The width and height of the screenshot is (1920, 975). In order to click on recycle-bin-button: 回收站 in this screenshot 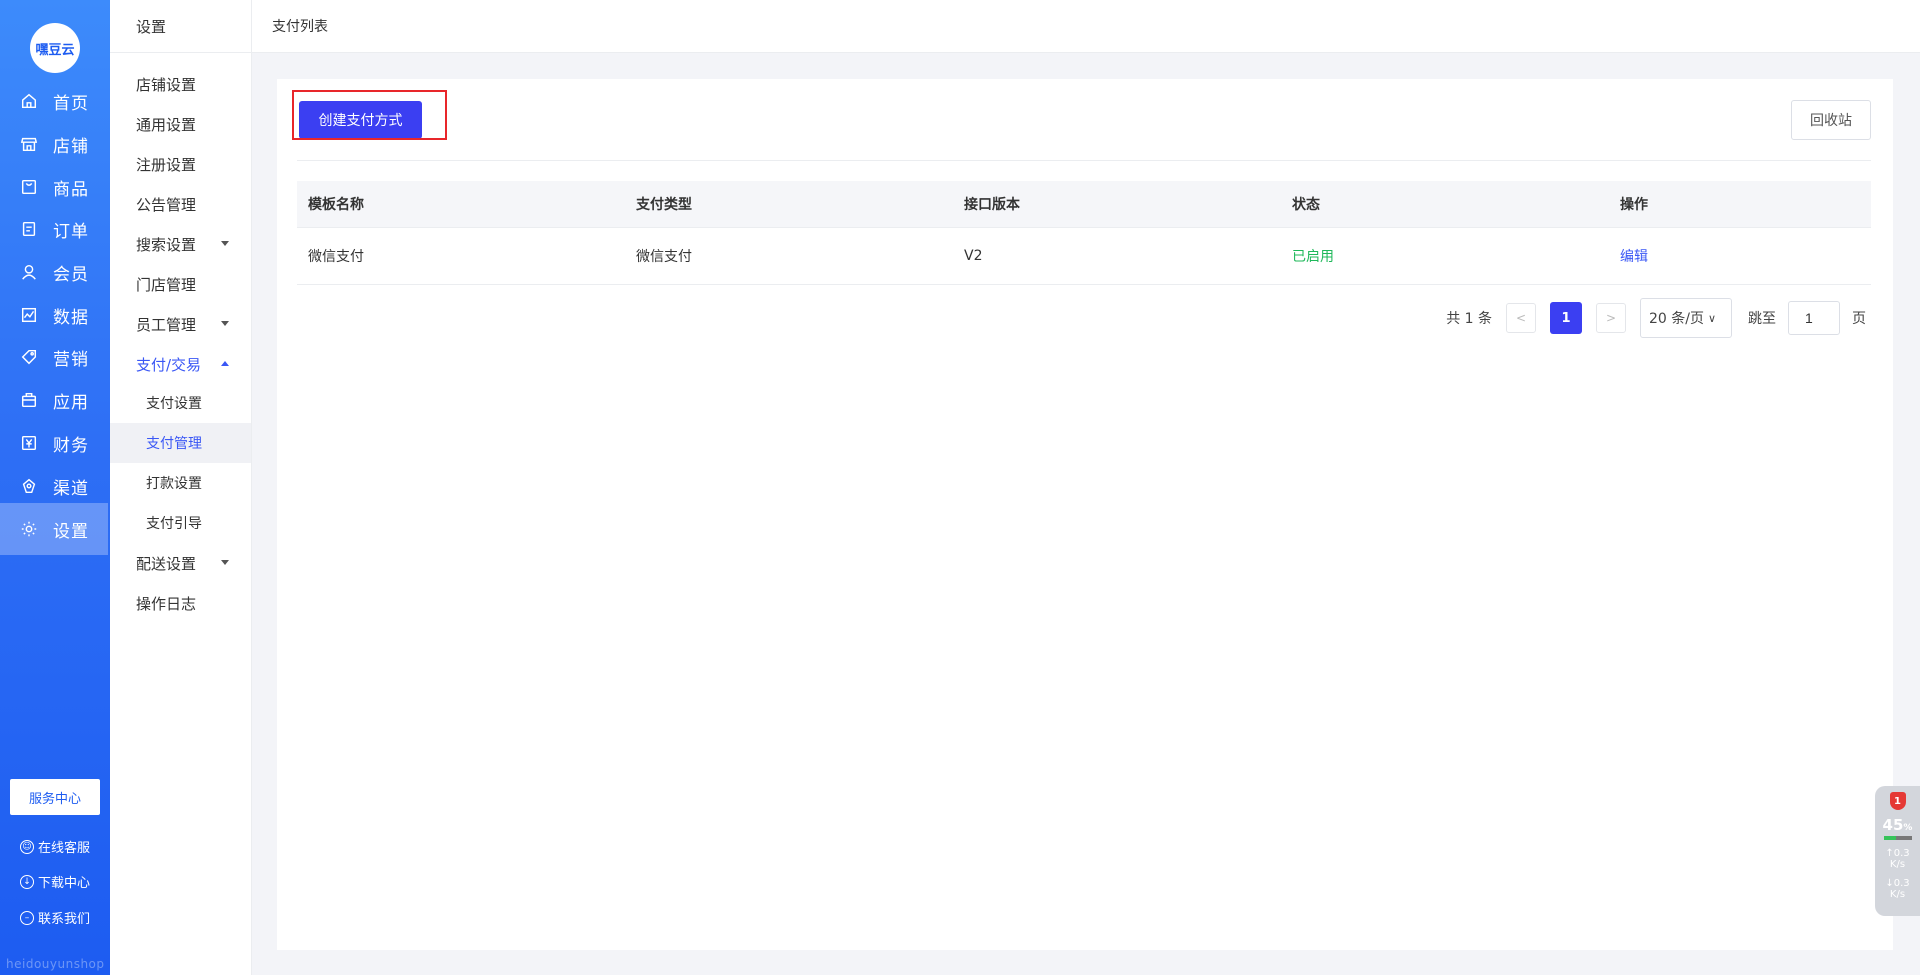, I will do `click(1831, 120)`.